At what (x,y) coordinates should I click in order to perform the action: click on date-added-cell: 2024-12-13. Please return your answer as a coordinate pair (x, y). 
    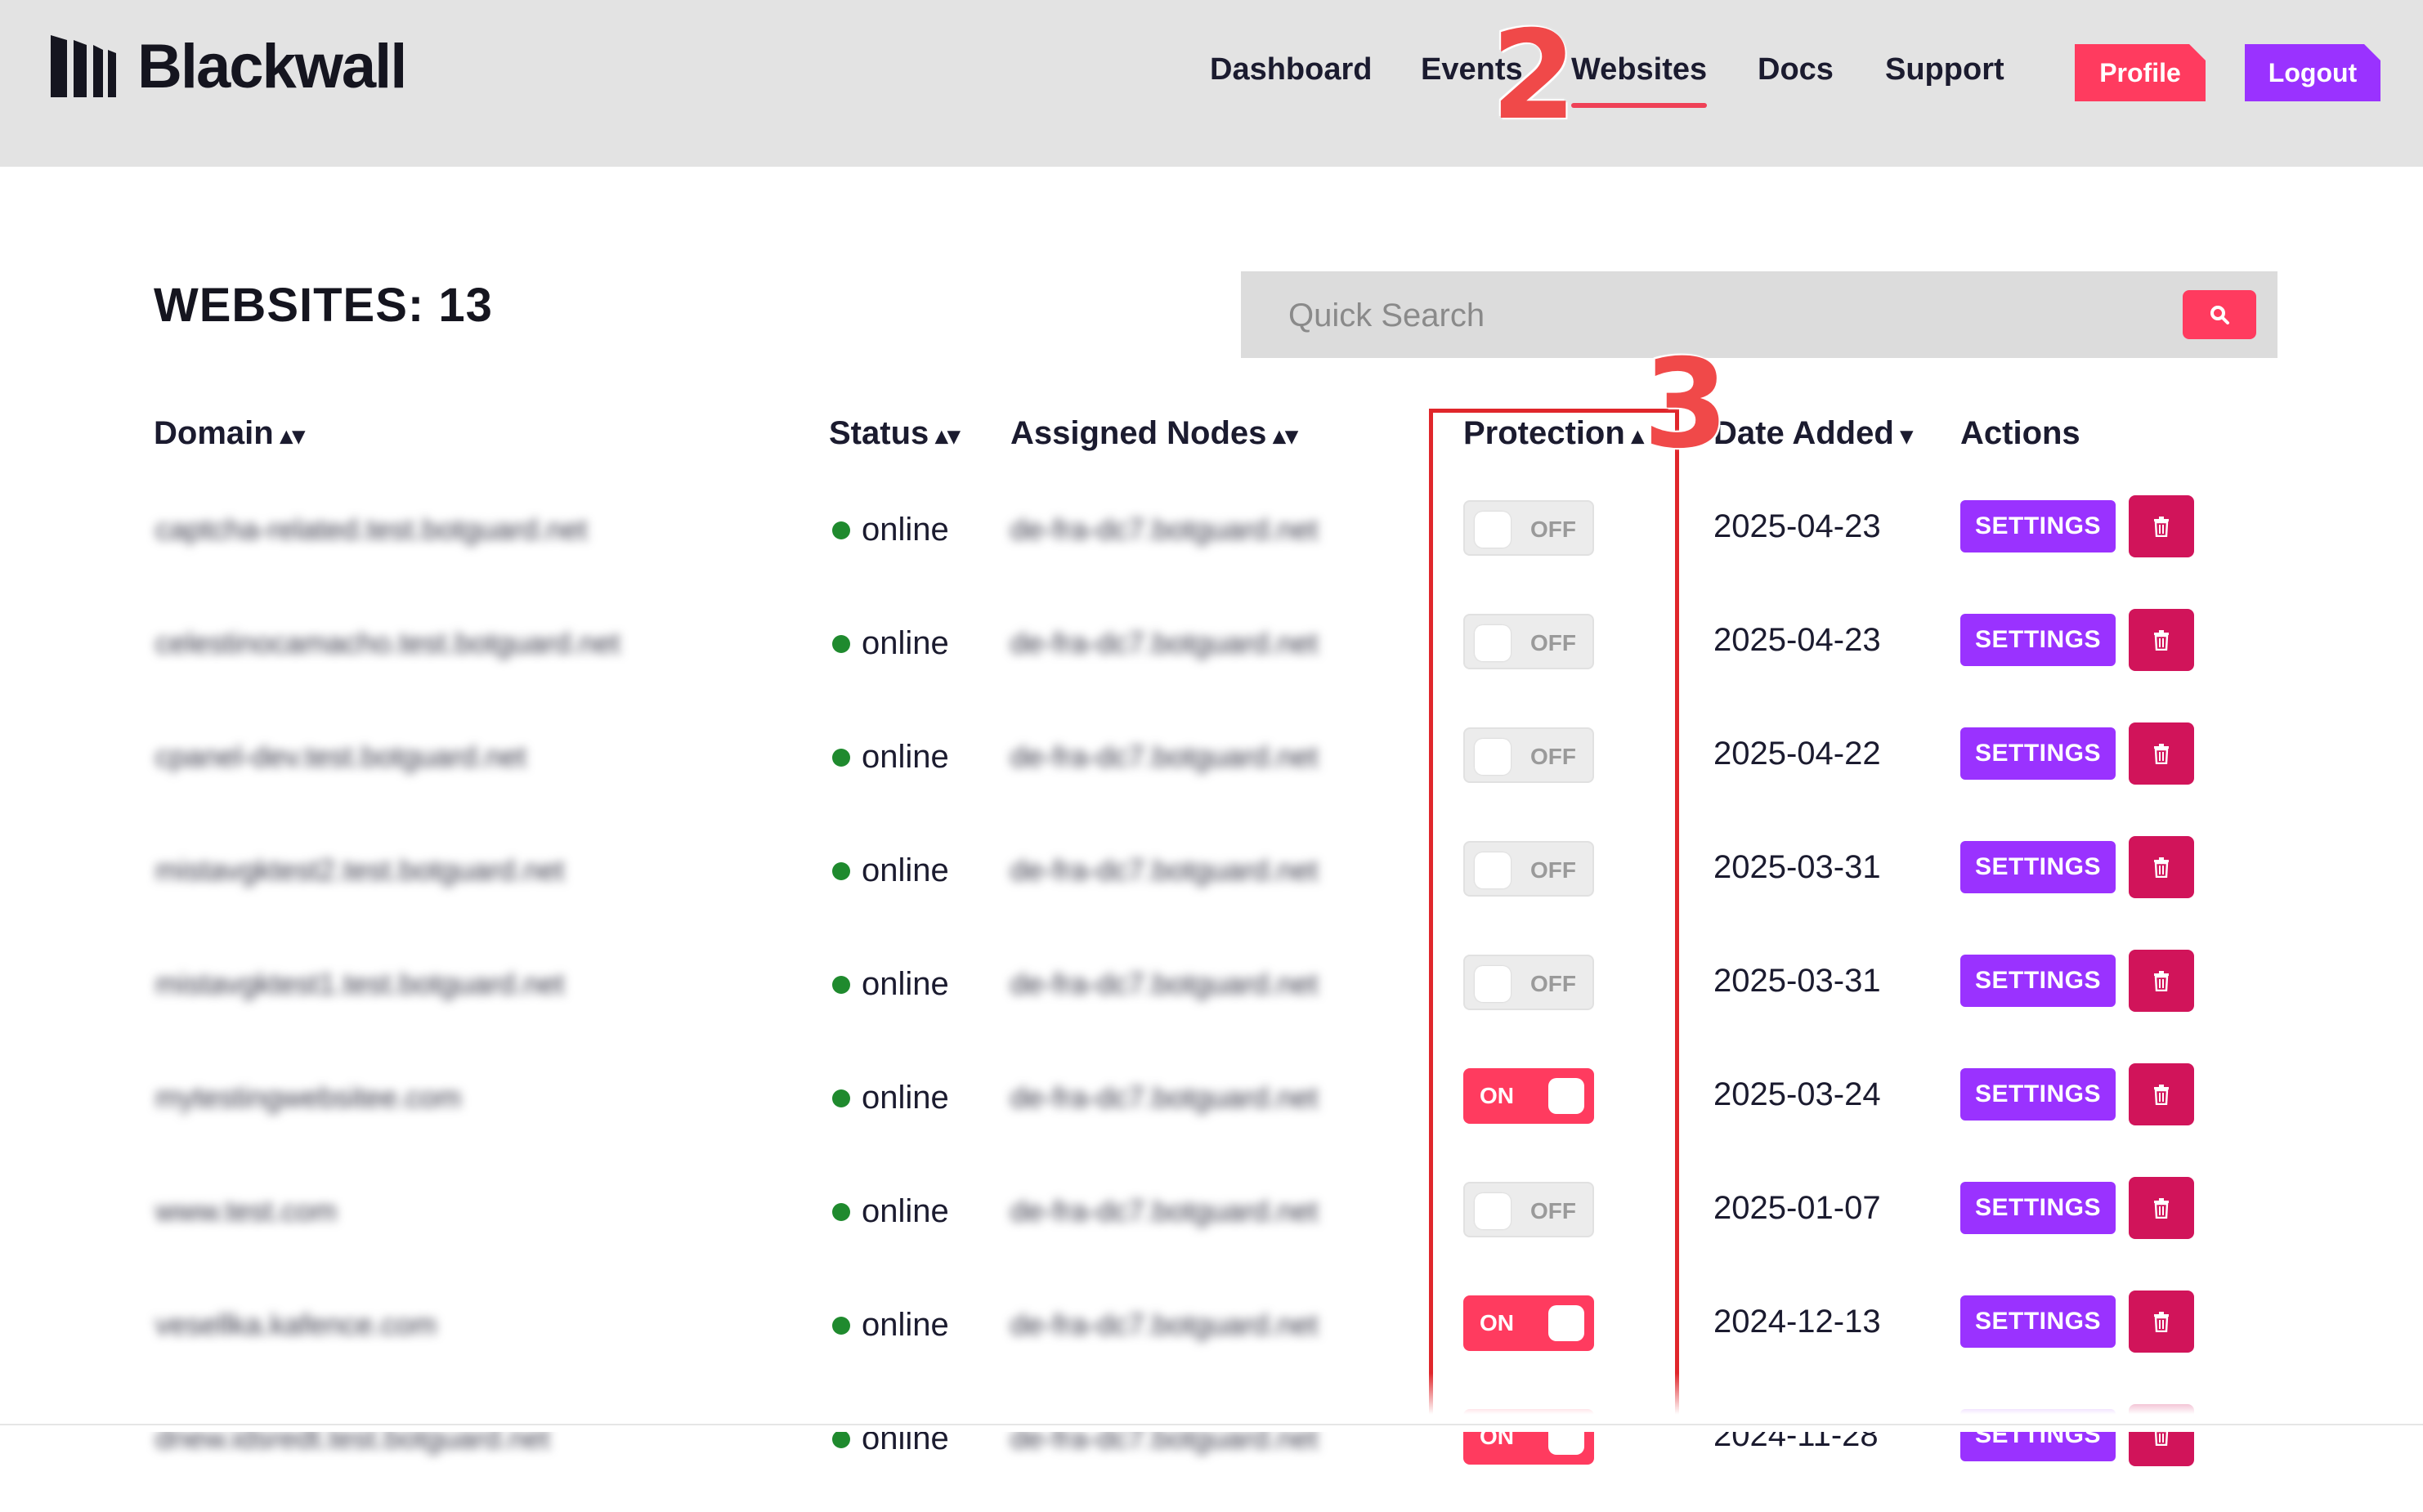
    Looking at the image, I should click on (1797, 1322).